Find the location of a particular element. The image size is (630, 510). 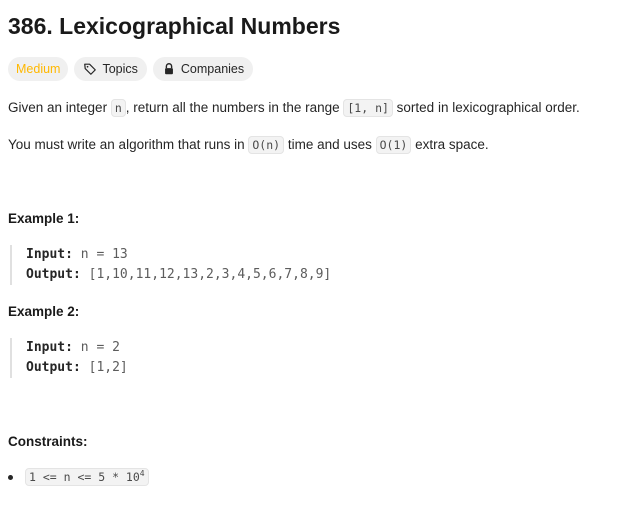

inline-code: n is located at coordinates (118, 108).